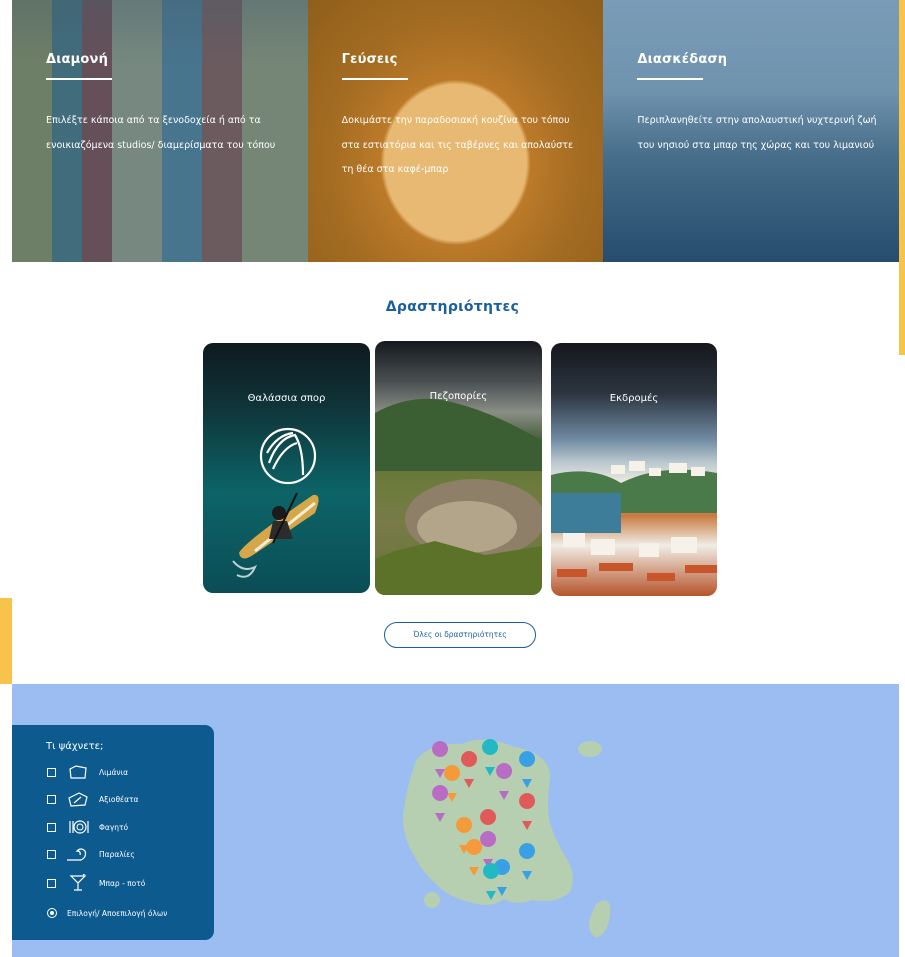 This screenshot has width=905, height=957. Describe the element at coordinates (122, 883) in the screenshot. I see `filter-label: Μπαρ - ποτό` at that location.